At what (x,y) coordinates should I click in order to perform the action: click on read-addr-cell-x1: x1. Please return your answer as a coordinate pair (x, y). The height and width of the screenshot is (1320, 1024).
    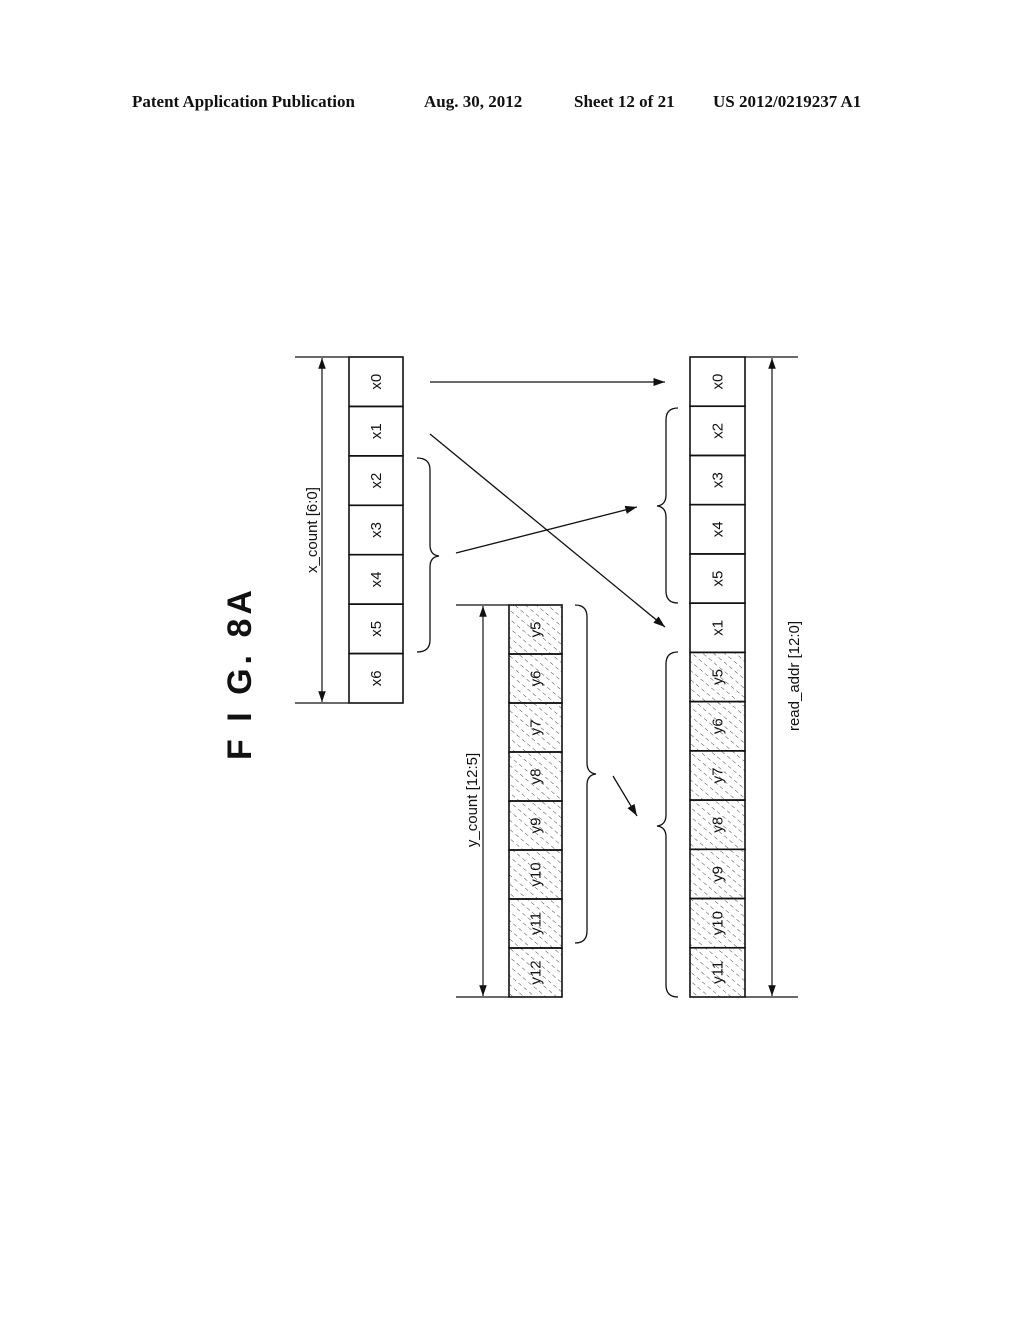
    Looking at the image, I should click on (717, 628).